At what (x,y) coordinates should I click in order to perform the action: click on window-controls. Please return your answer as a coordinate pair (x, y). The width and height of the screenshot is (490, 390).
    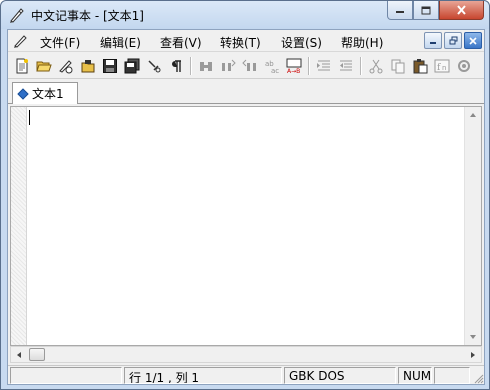
    Looking at the image, I should click on (435, 10).